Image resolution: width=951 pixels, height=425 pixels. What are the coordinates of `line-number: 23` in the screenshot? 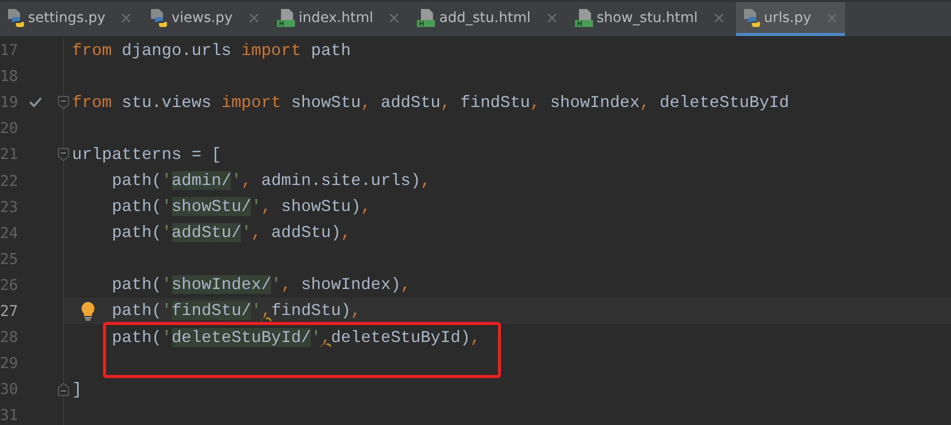 It's located at (10, 207).